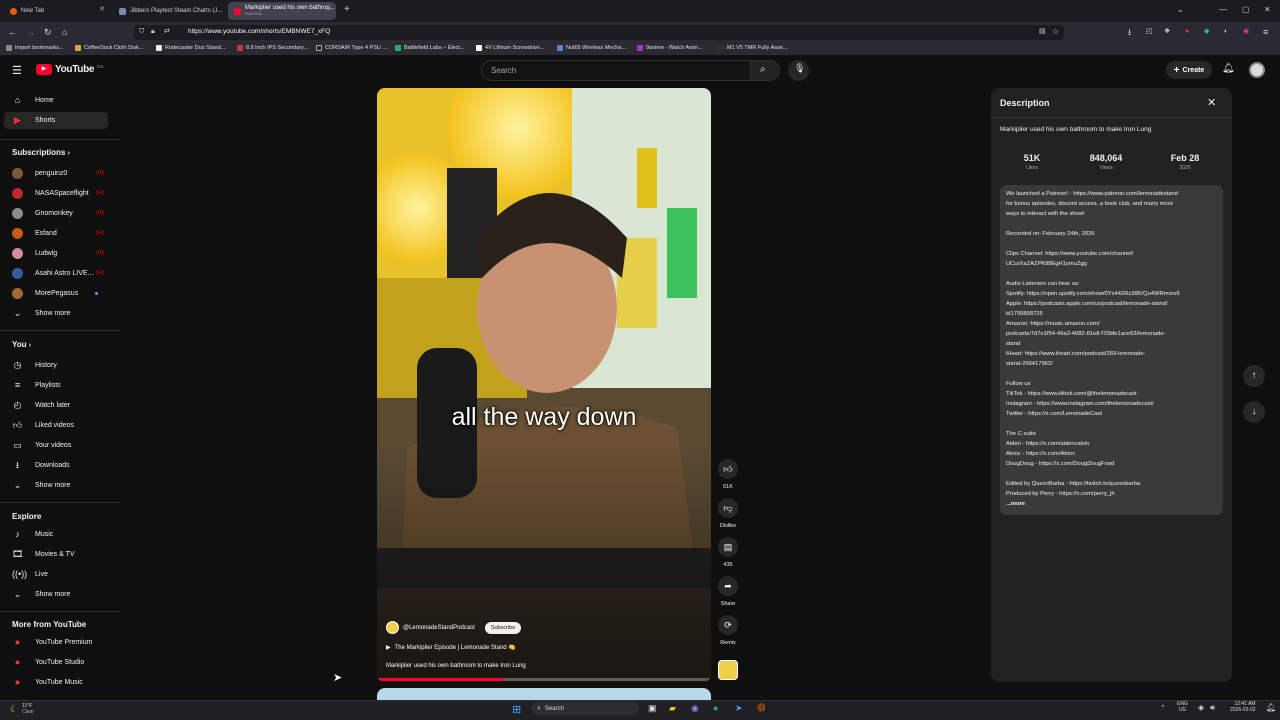 The image size is (1280, 720). What do you see at coordinates (652, 710) in the screenshot?
I see `task-view-icon: ▣` at bounding box center [652, 710].